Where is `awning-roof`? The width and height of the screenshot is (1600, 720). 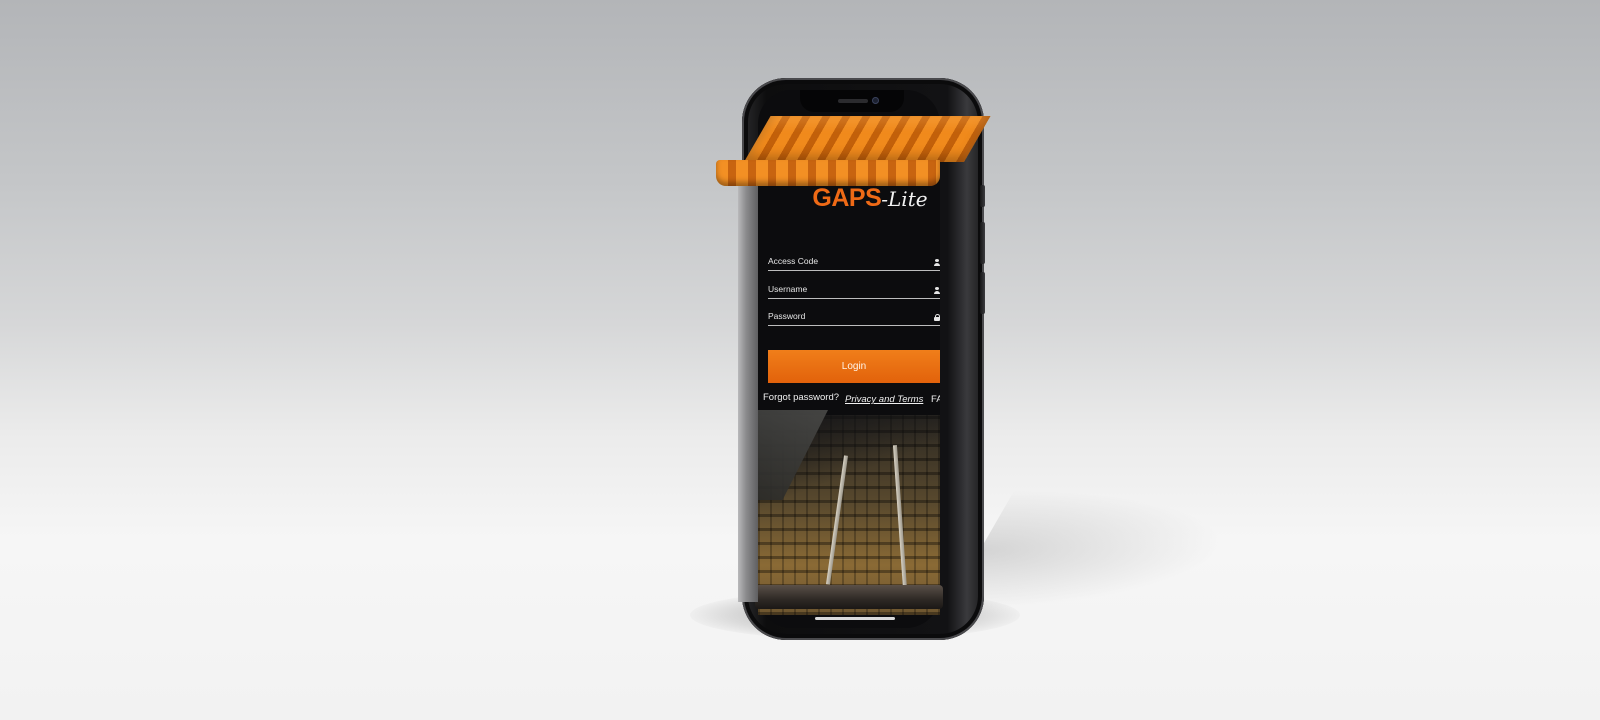
awning-roof is located at coordinates (867, 139).